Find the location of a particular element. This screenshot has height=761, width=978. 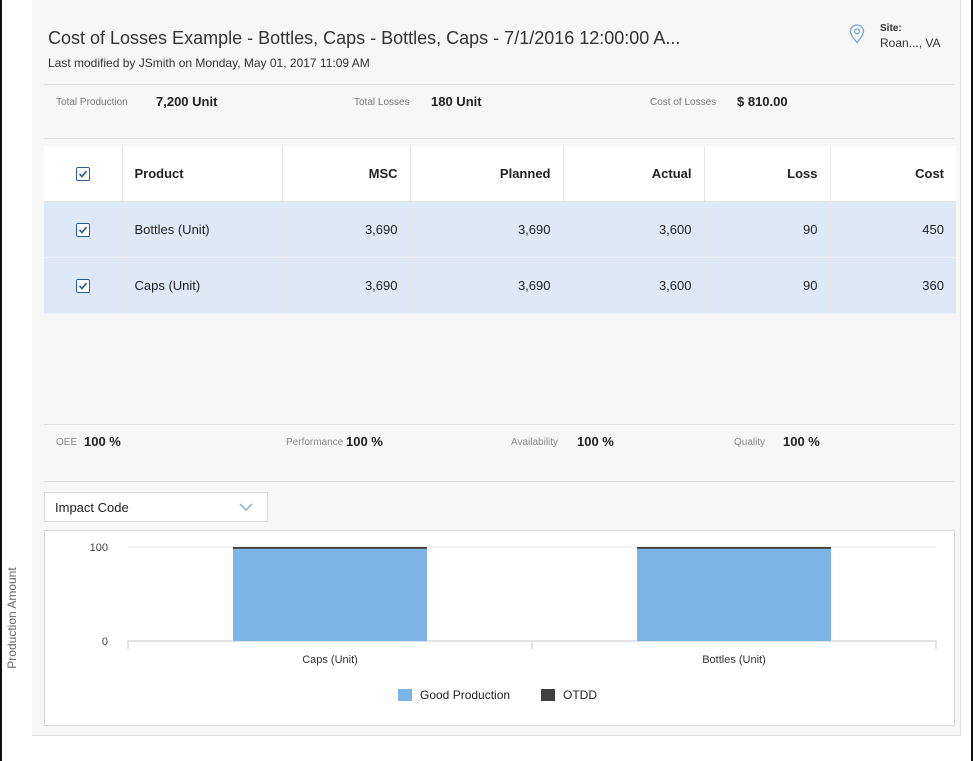

legend-item-good-production: Good Production is located at coordinates (454, 695).